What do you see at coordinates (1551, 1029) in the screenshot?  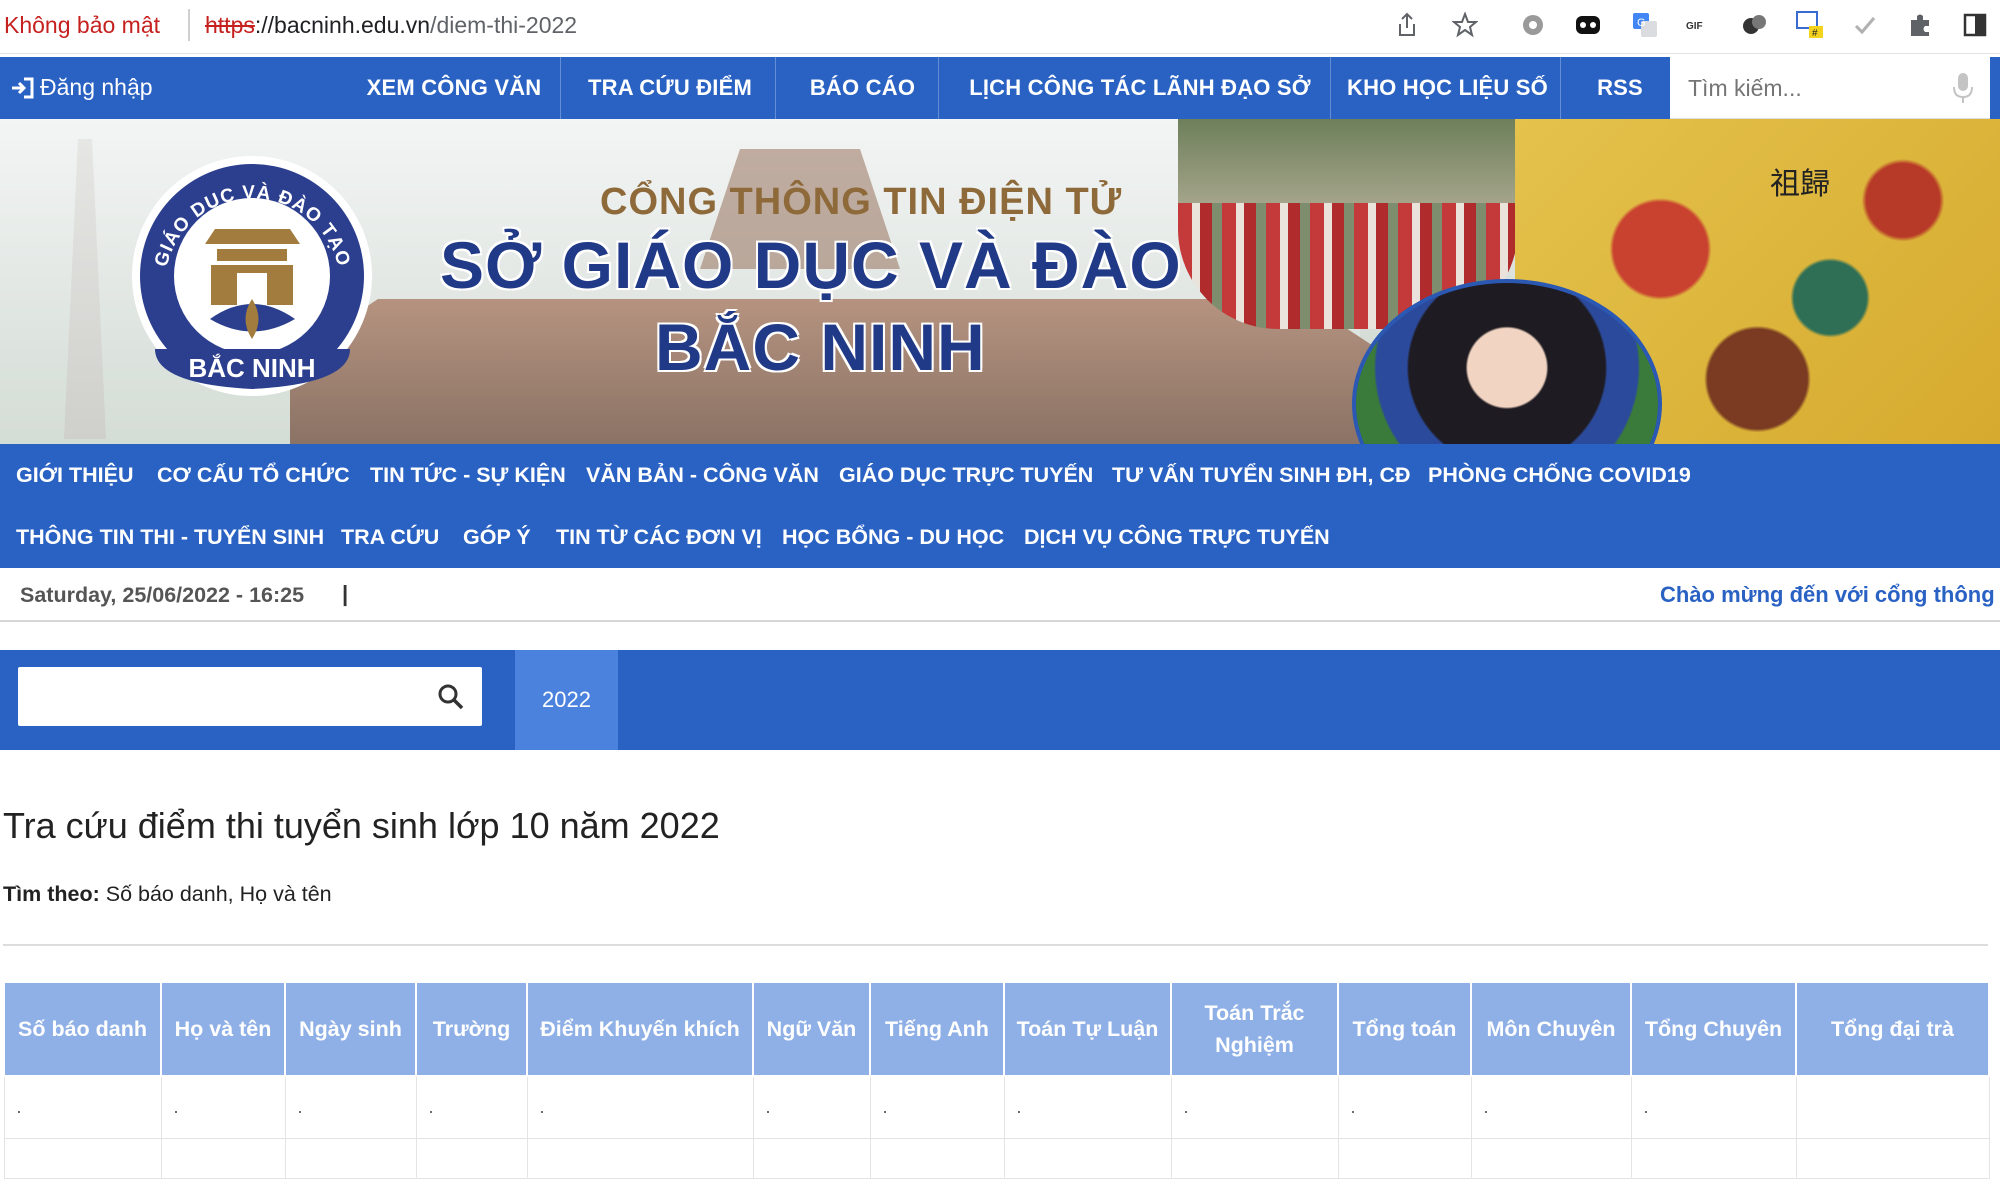 I see `col-mon-chuyen: Môn Chuyên` at bounding box center [1551, 1029].